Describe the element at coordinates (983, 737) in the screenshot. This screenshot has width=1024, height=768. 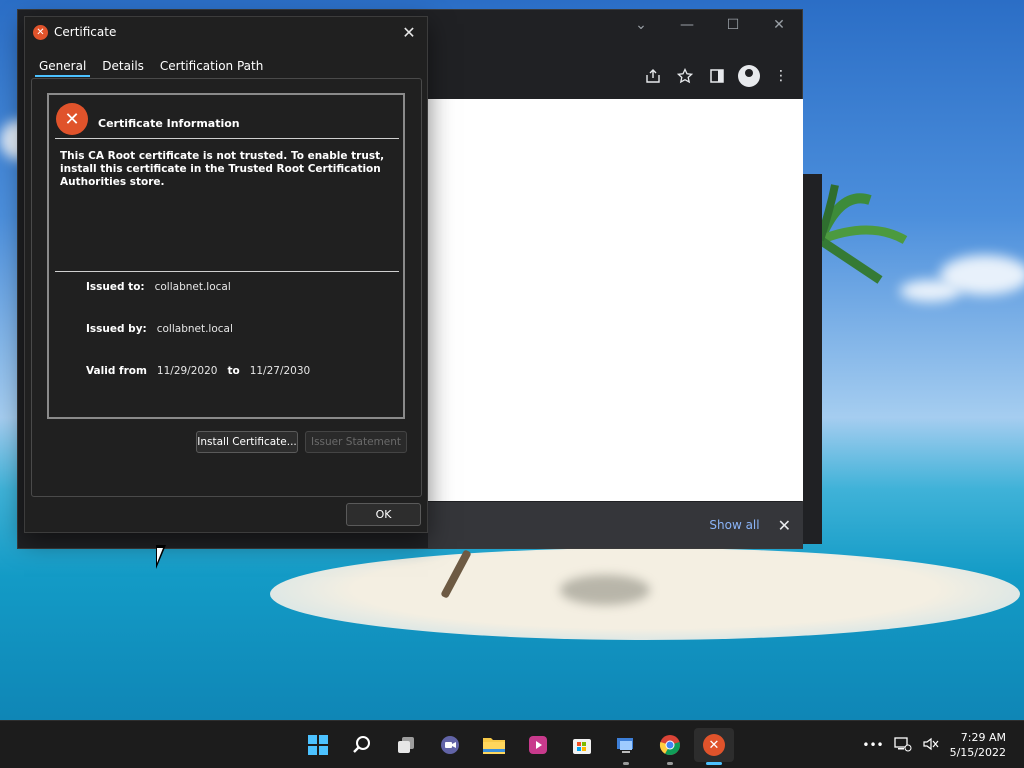
I see `clock-time: 7:29 AM` at that location.